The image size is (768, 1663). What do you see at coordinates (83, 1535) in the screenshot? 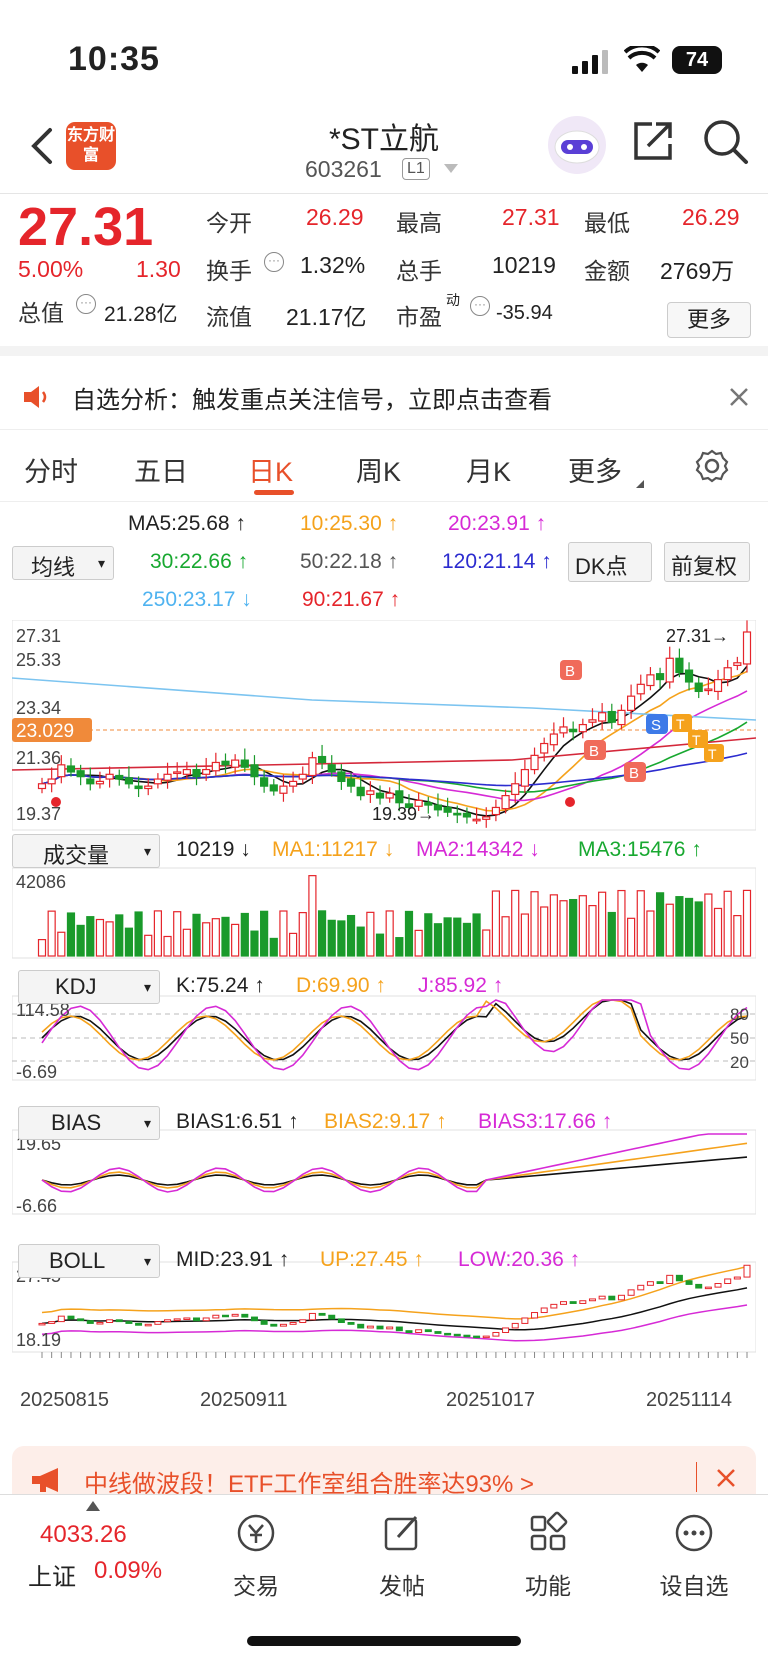
I see `index-value: 4033.26` at bounding box center [83, 1535].